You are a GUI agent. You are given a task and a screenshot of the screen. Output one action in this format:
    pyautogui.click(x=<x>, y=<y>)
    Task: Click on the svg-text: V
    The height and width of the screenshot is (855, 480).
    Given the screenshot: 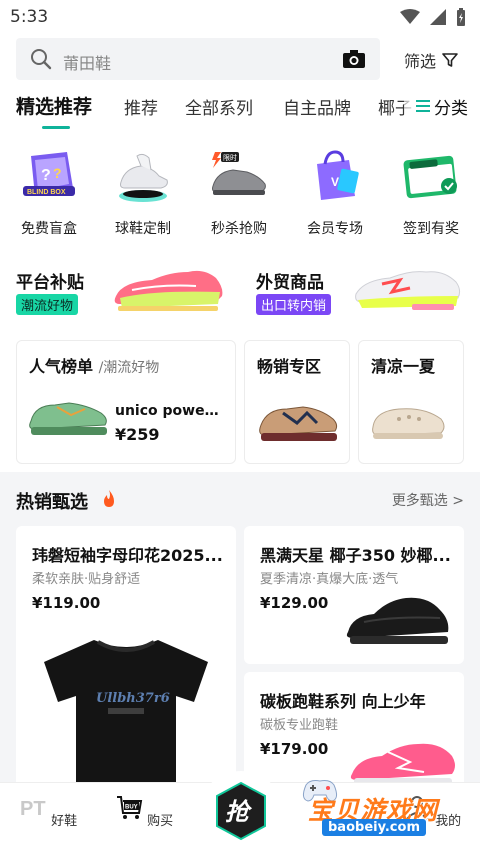 What is the action you would take?
    pyautogui.click(x=335, y=182)
    